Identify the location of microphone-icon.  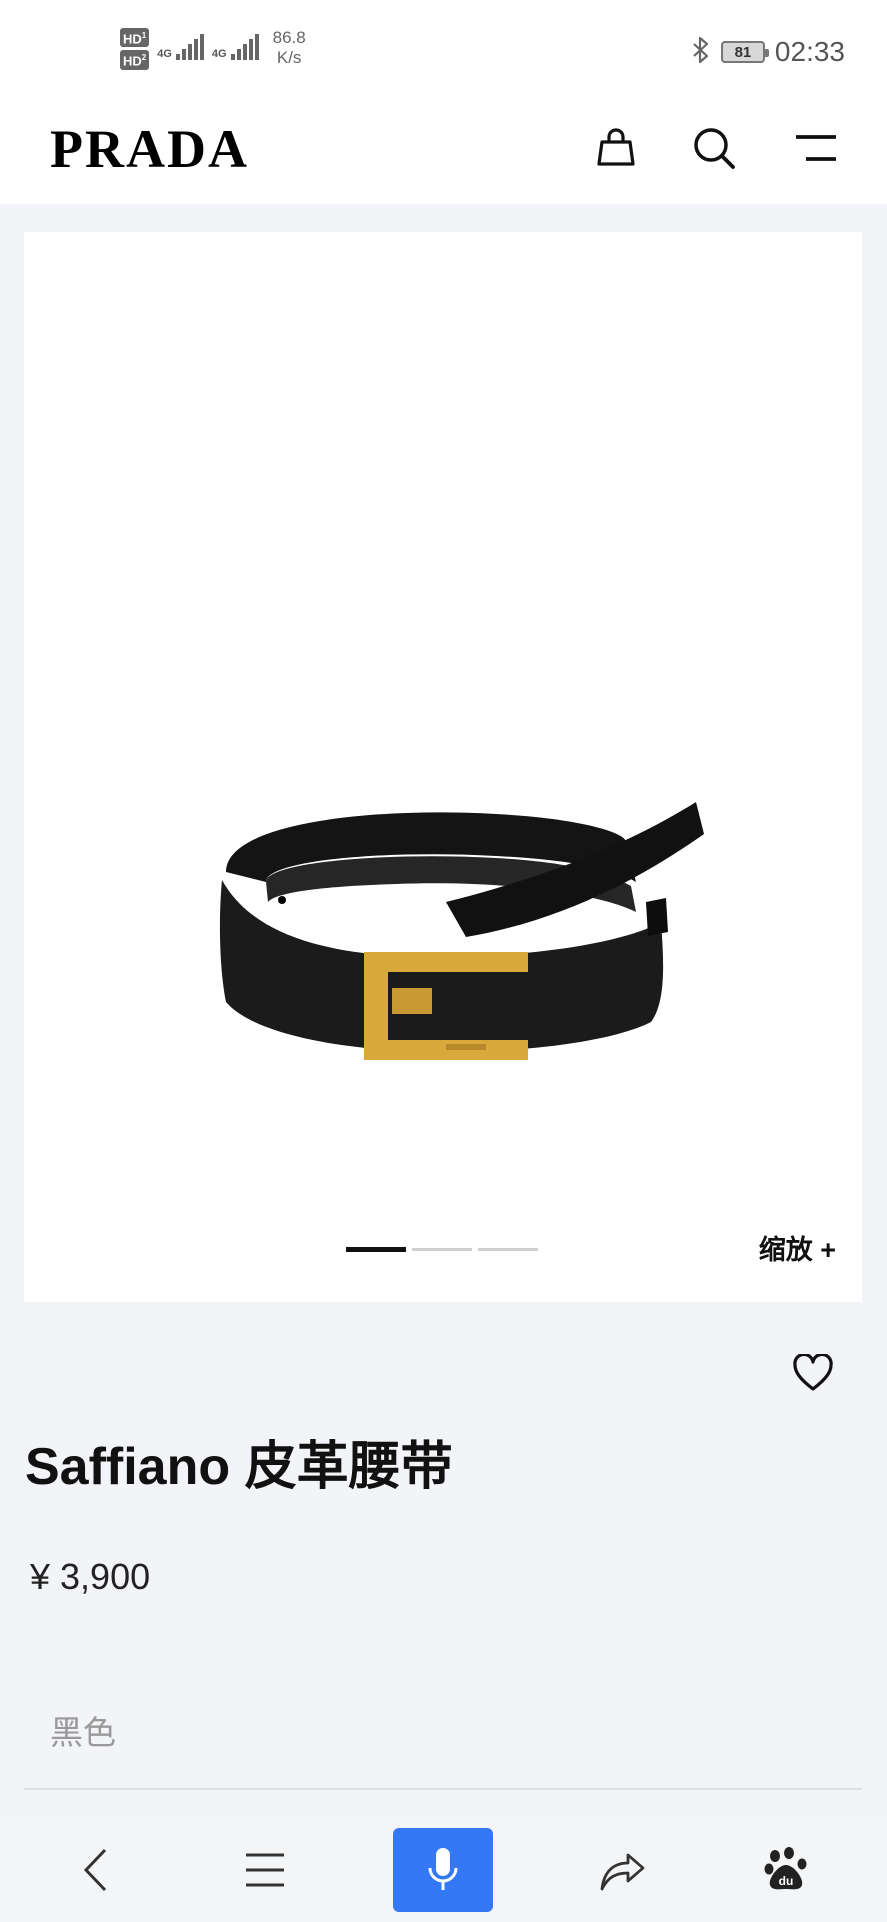
(443, 1869).